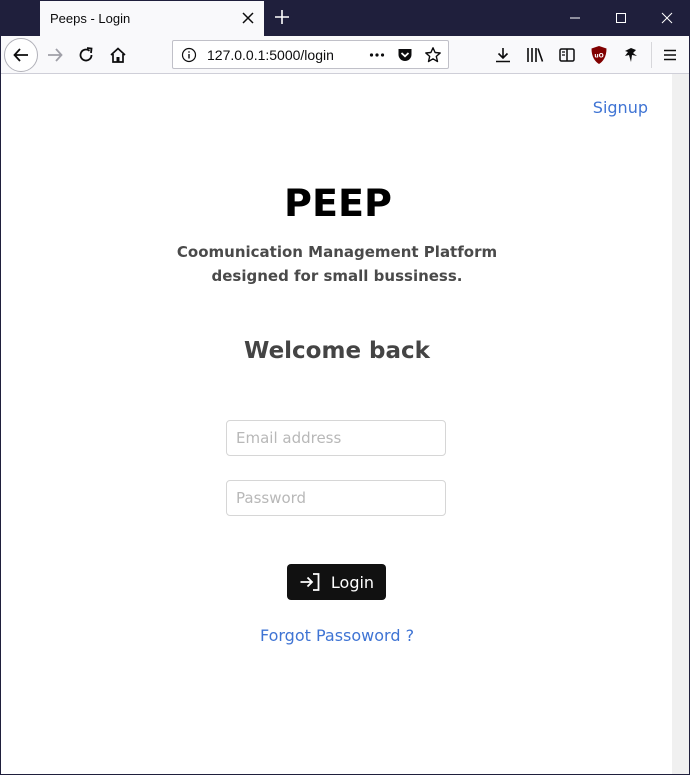 This screenshot has height=775, width=690. Describe the element at coordinates (337, 351) in the screenshot. I see `welcome-heading: Welcome back` at that location.